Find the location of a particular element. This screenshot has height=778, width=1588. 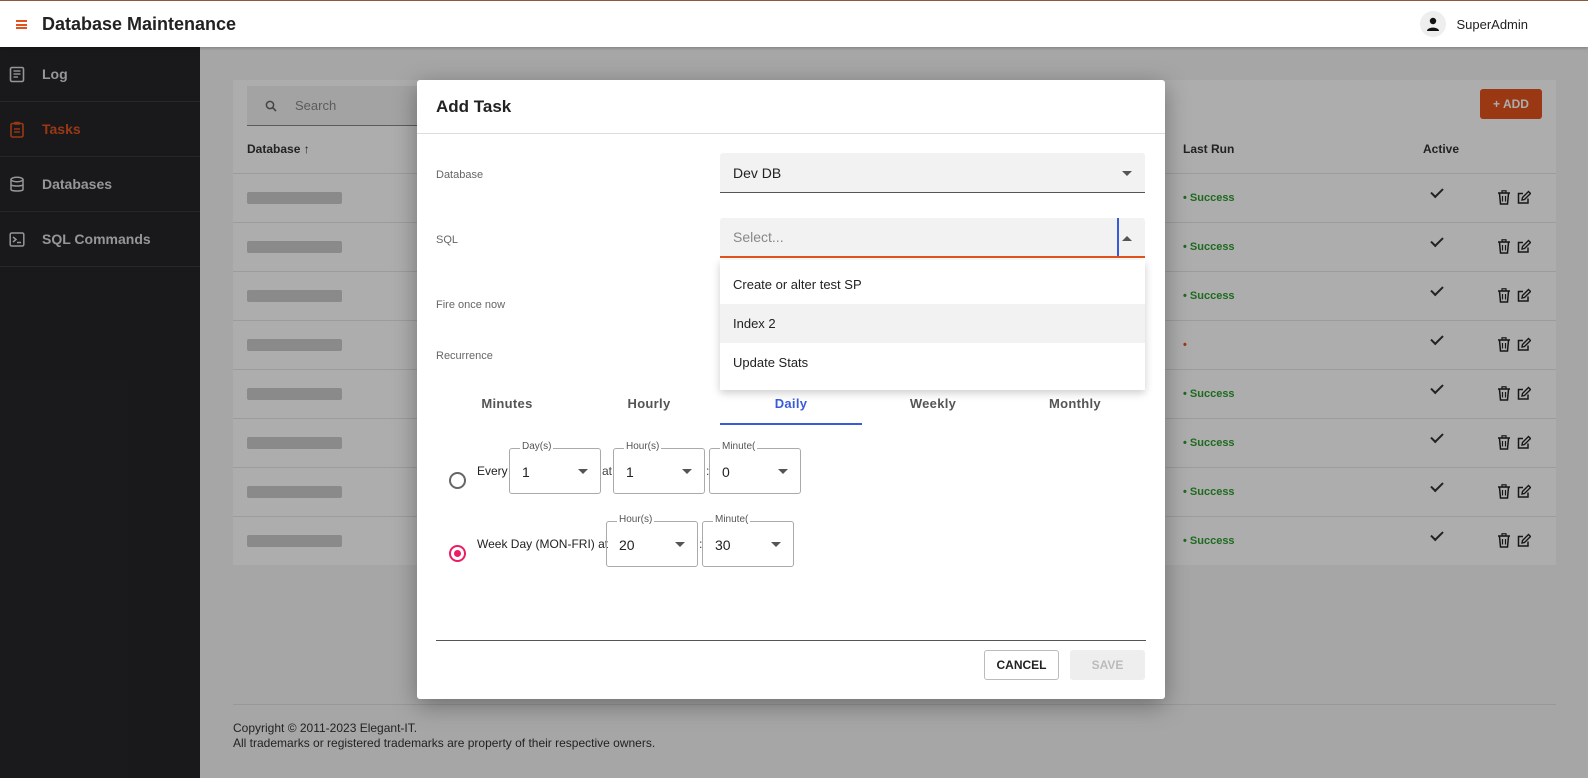

days-legend: Day(s) is located at coordinates (537, 446).